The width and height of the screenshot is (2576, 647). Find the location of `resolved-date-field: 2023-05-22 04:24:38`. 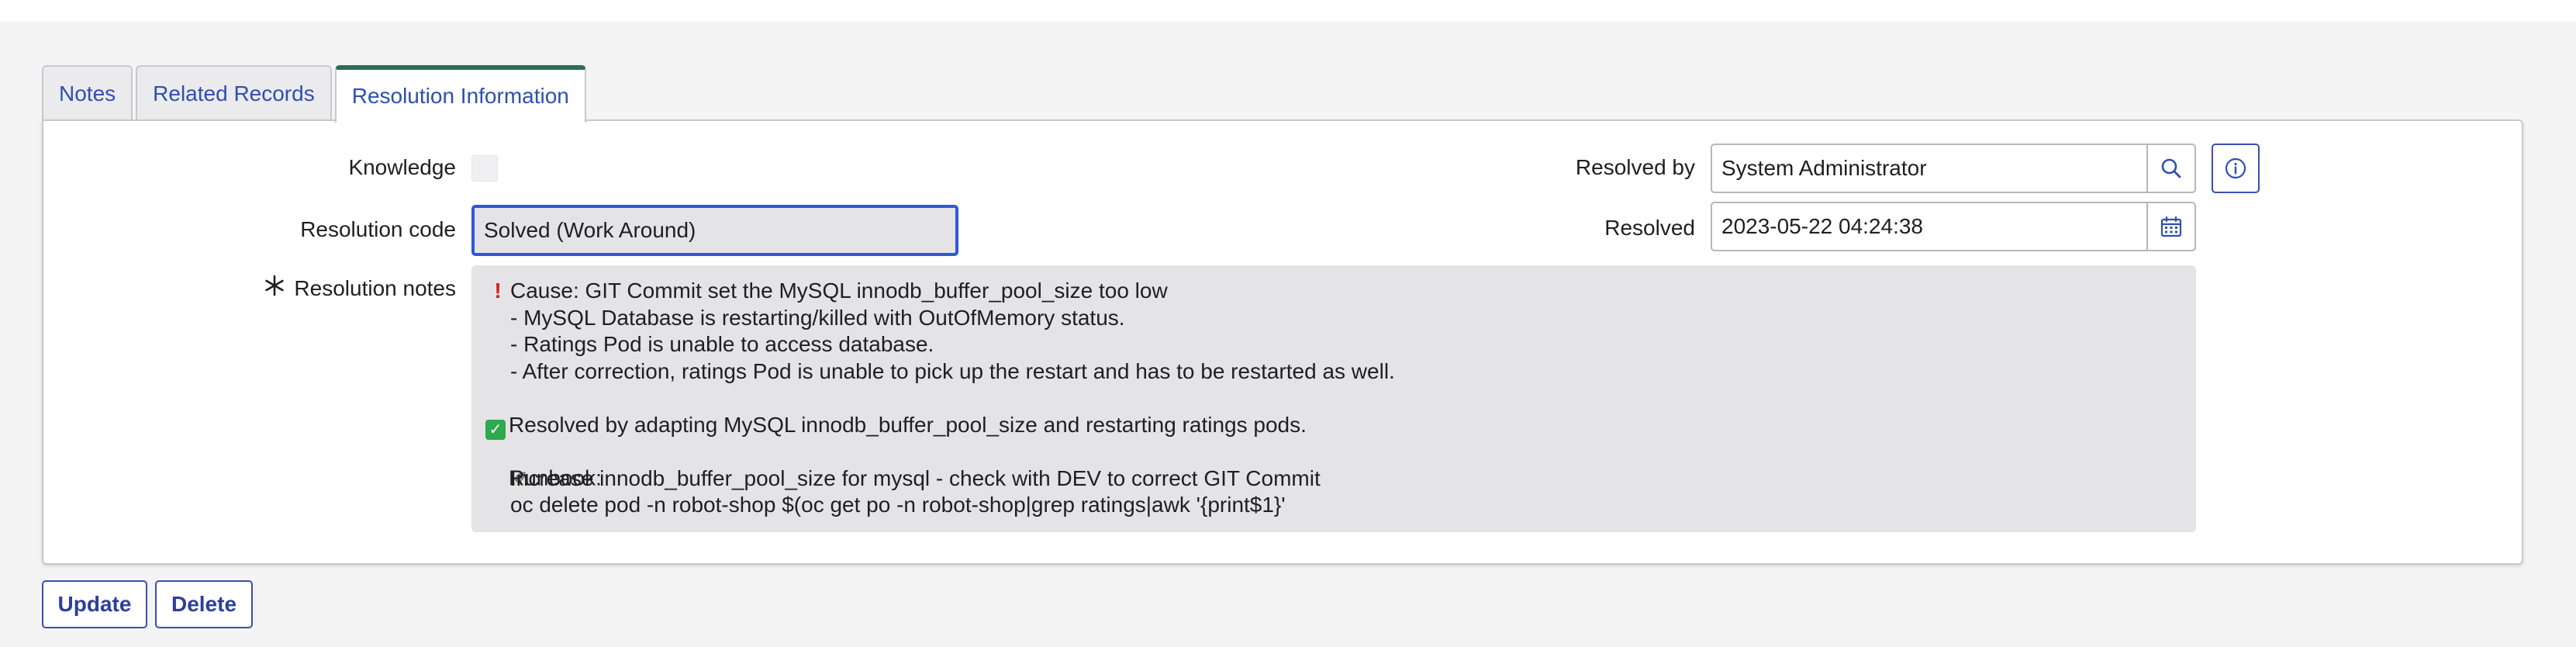

resolved-date-field: 2023-05-22 04:24:38 is located at coordinates (1930, 226).